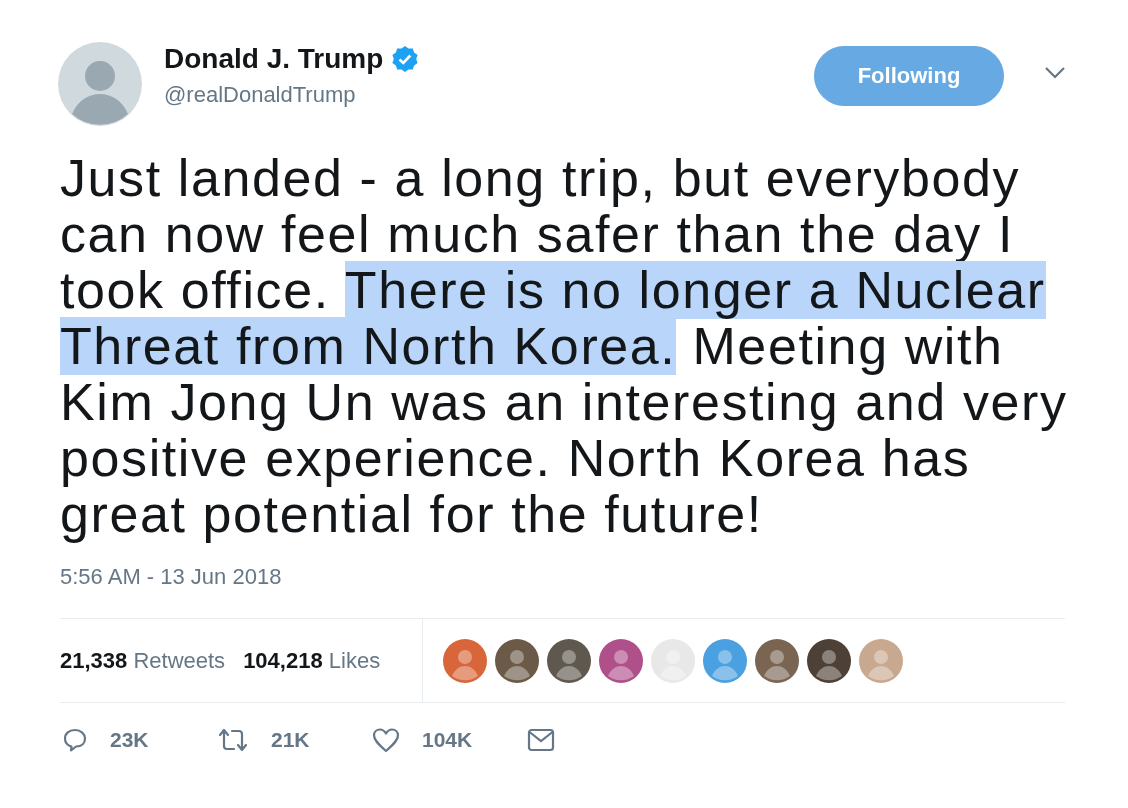  What do you see at coordinates (541, 740) in the screenshot?
I see `envelope-icon` at bounding box center [541, 740].